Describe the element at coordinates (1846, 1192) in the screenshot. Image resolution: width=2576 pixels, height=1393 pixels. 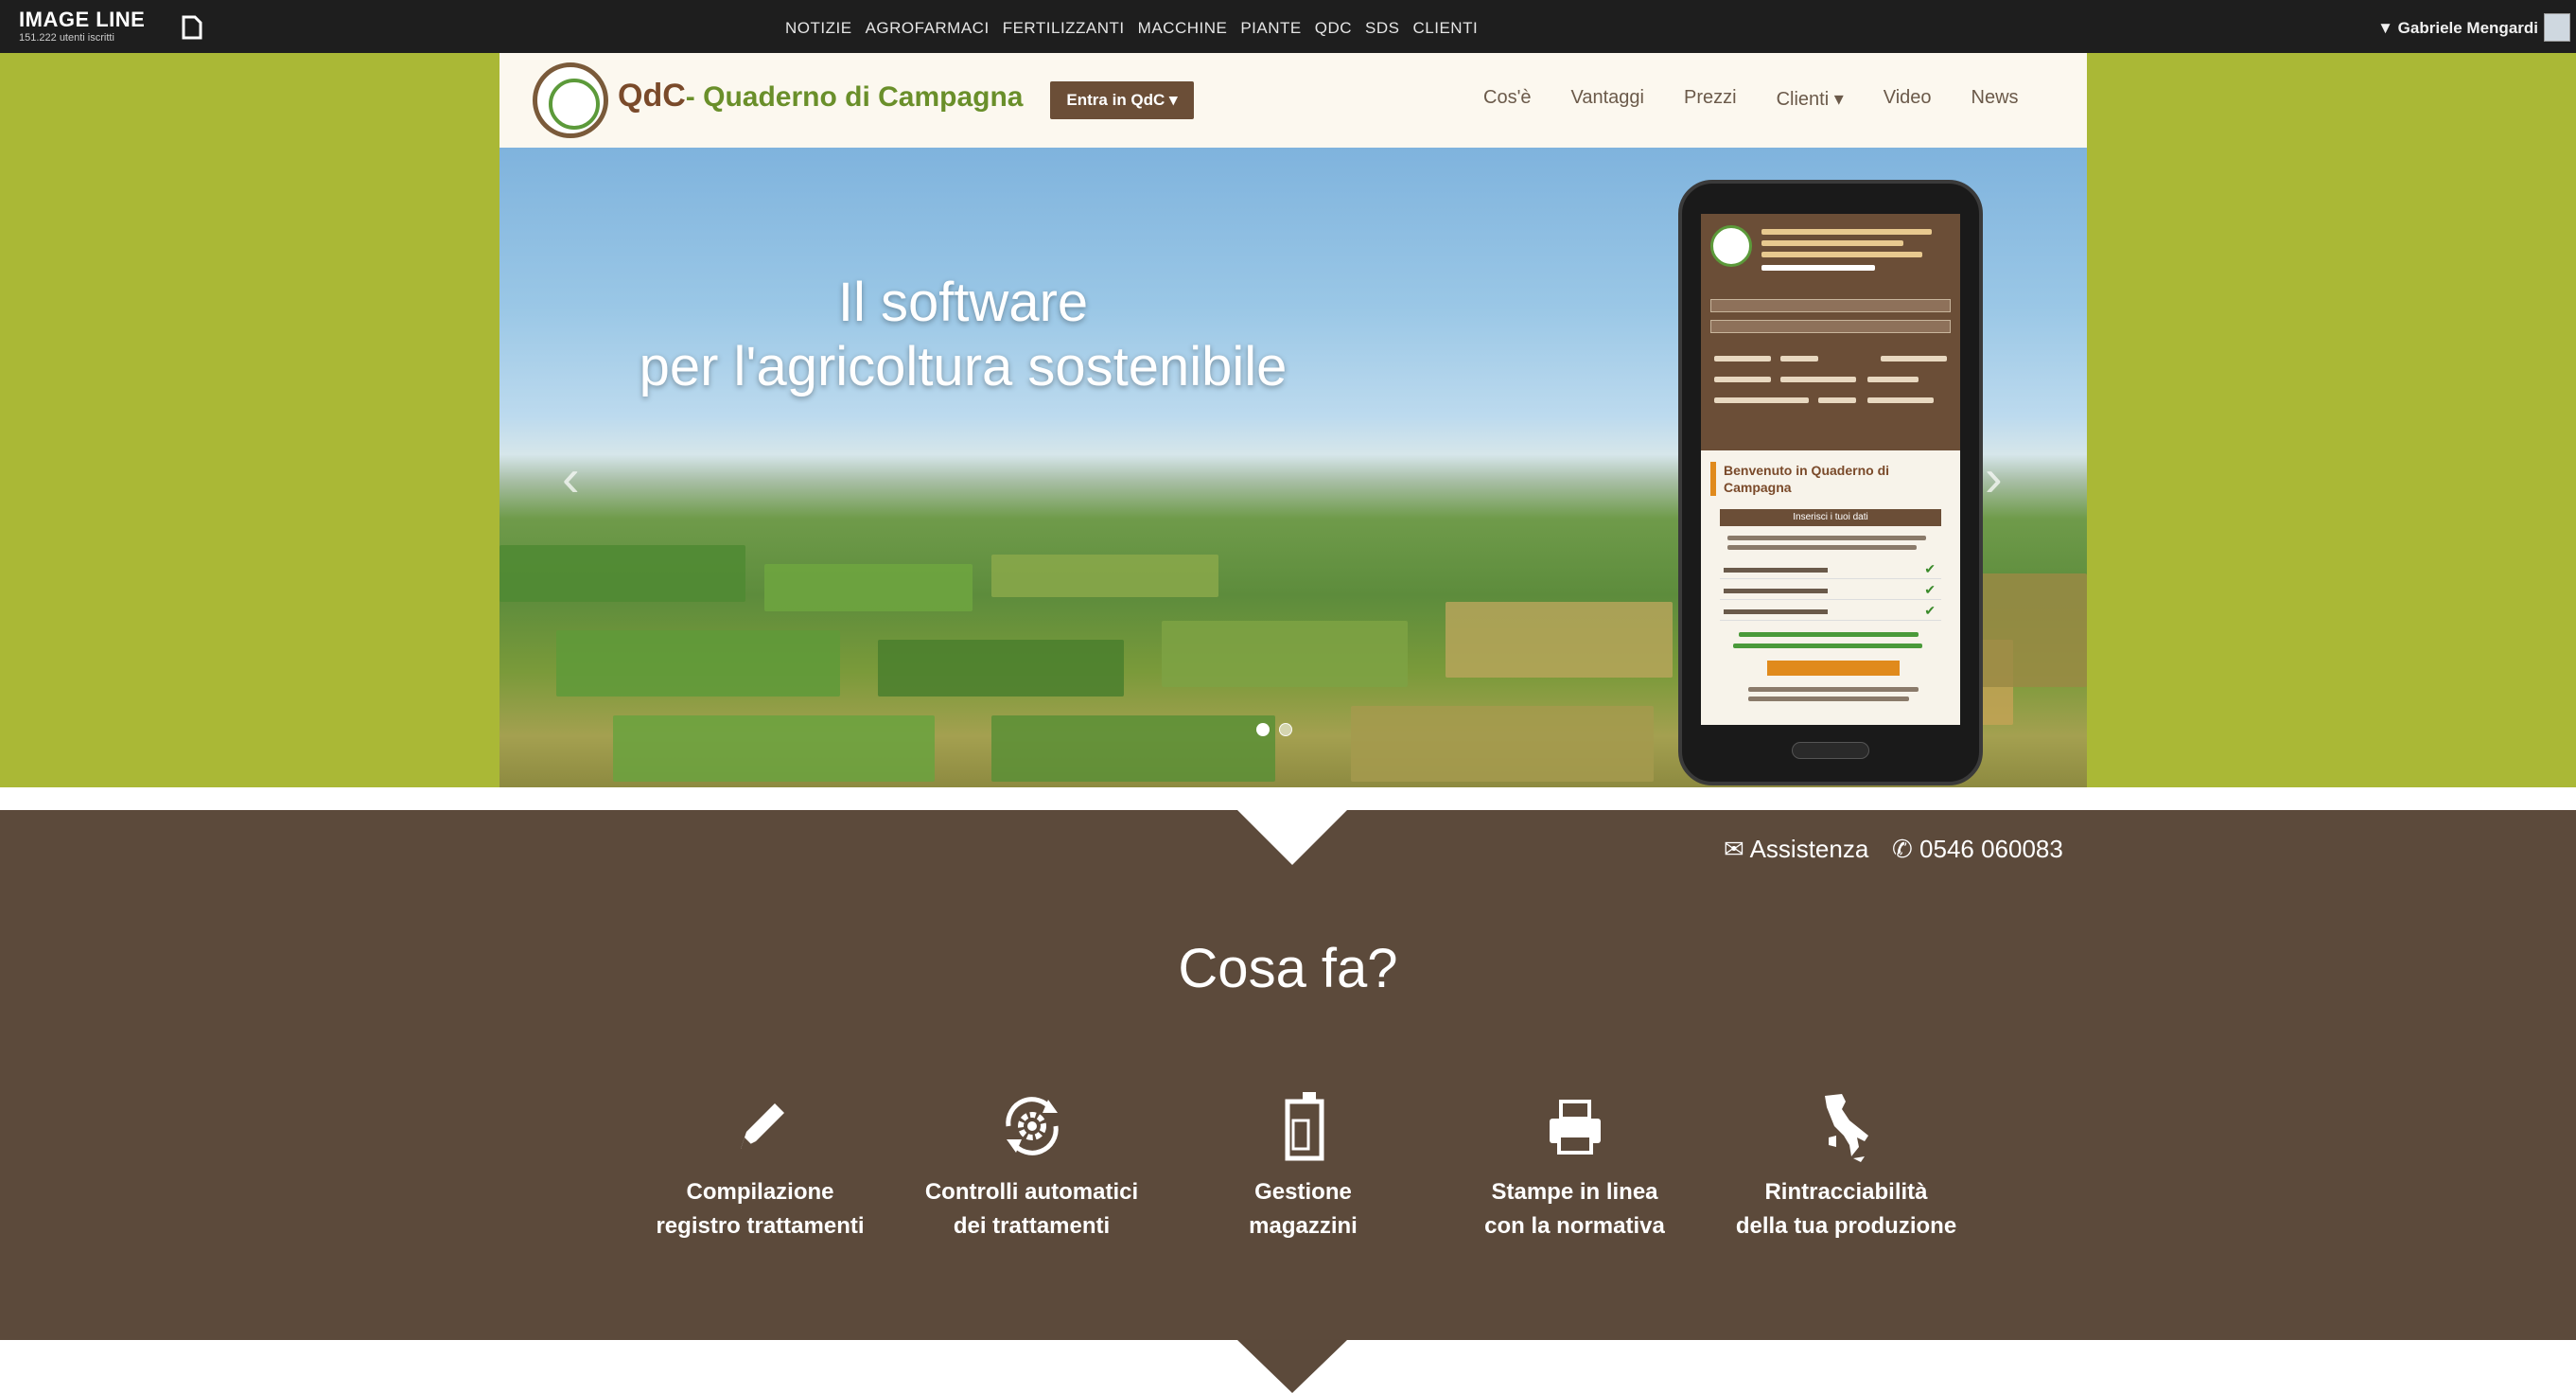
I see `feature-label: Rintracciabilità` at that location.